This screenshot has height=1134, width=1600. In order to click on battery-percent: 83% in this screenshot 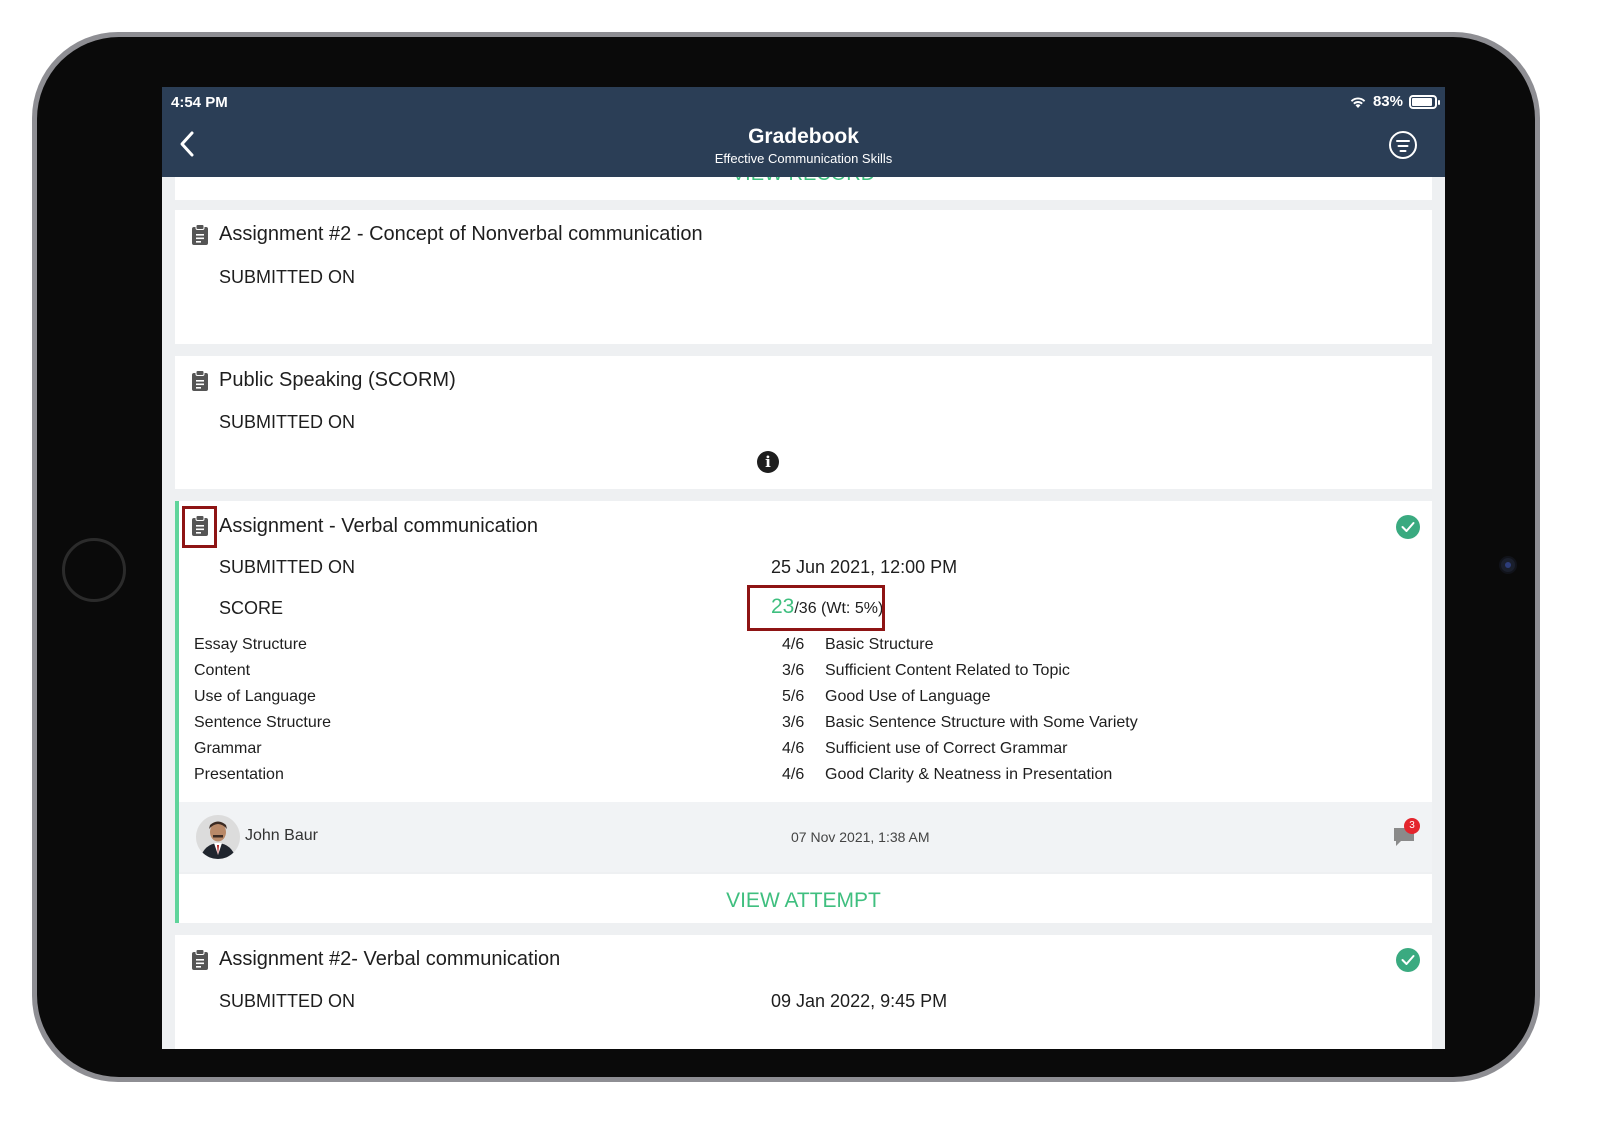, I will do `click(1387, 101)`.